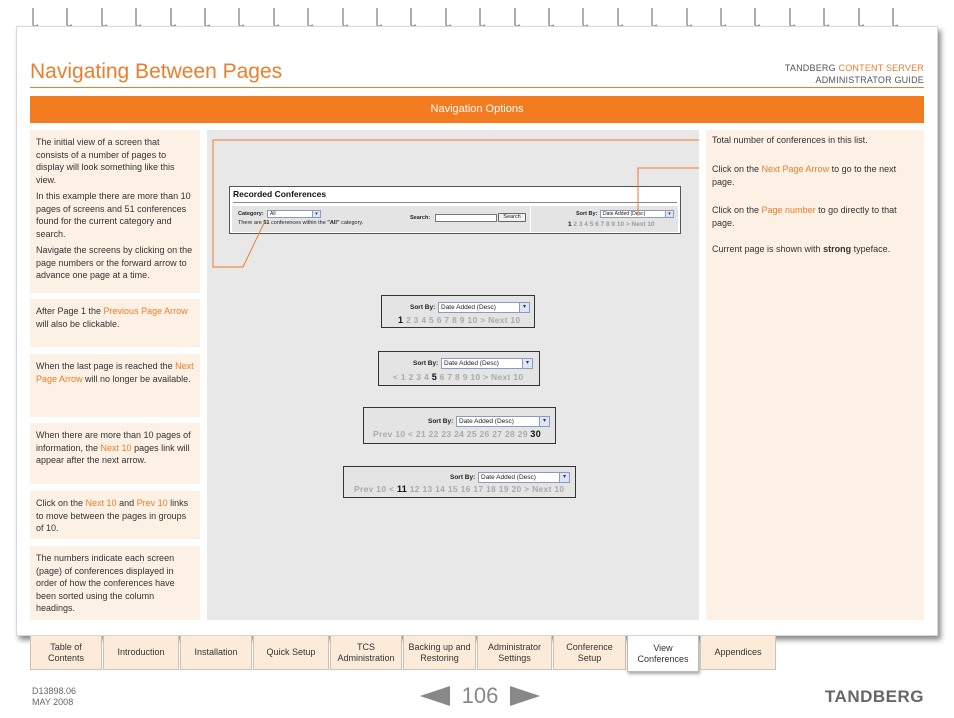  What do you see at coordinates (525, 696) in the screenshot?
I see `next-page-arrow-icon` at bounding box center [525, 696].